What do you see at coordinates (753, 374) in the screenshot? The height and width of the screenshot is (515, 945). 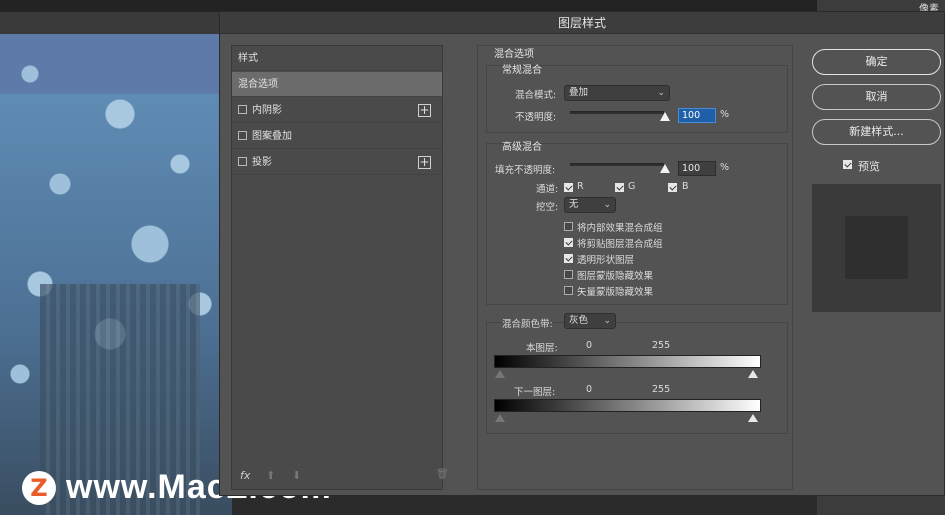 I see `this-layer-white-slider` at bounding box center [753, 374].